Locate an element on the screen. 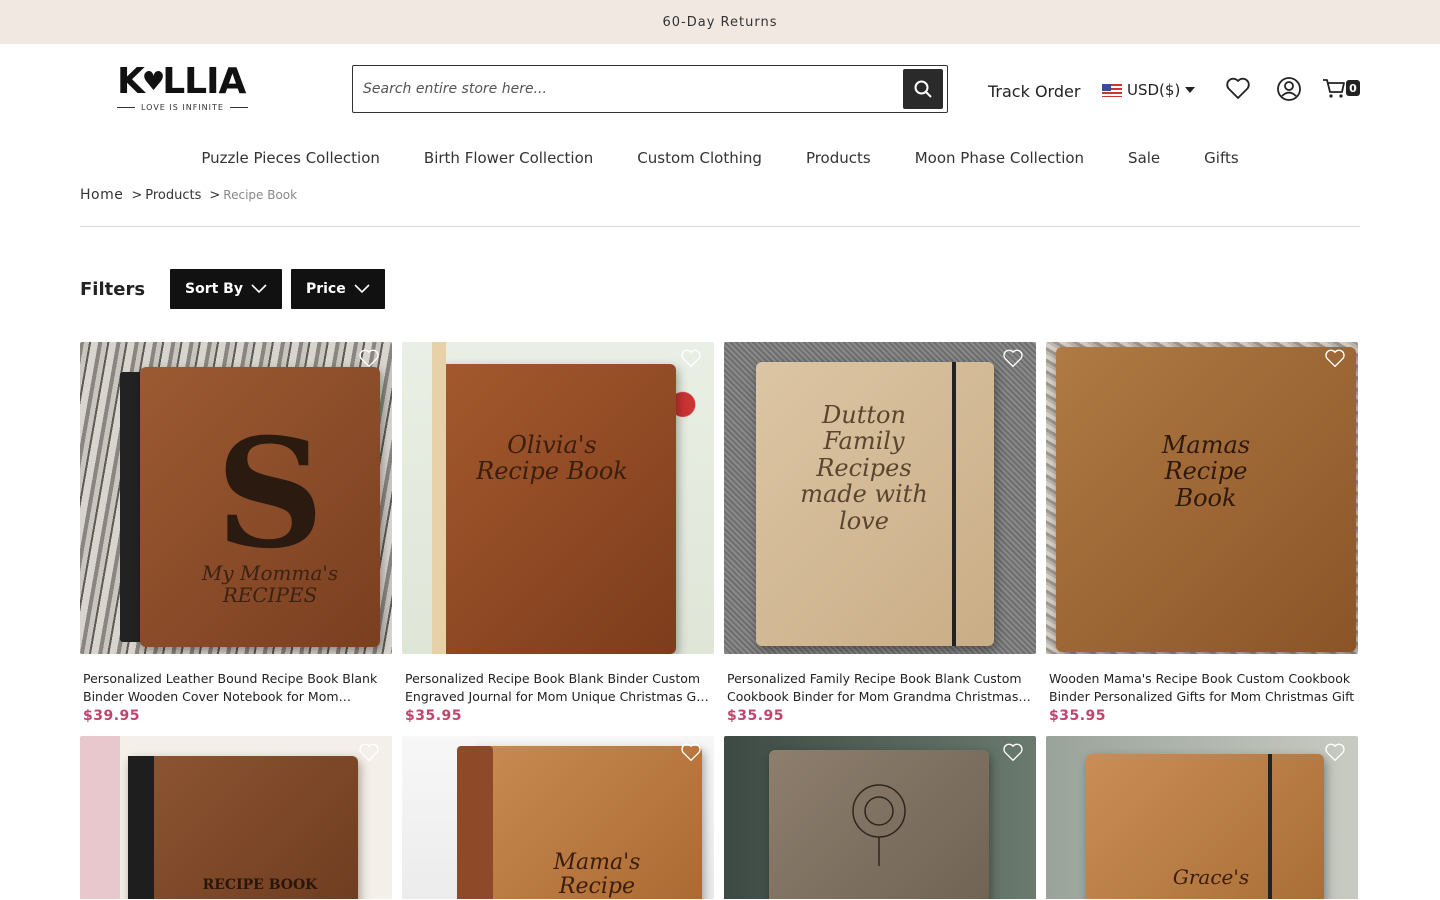  sort-by-button: Sort By is located at coordinates (226, 289).